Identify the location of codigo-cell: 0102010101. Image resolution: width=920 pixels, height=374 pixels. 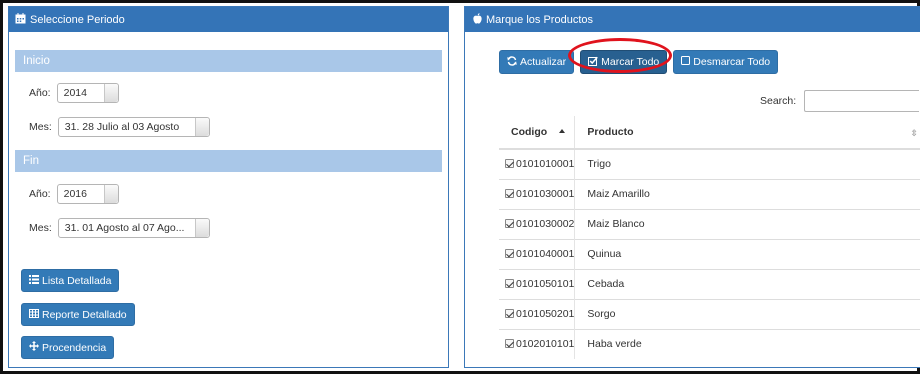
(537, 343).